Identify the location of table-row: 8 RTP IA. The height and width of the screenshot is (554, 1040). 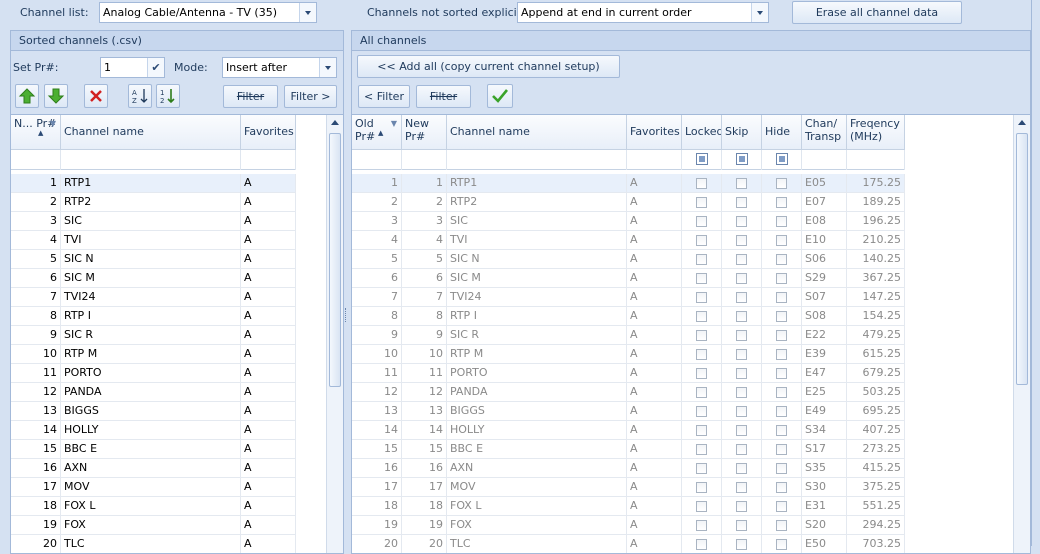
(153, 316).